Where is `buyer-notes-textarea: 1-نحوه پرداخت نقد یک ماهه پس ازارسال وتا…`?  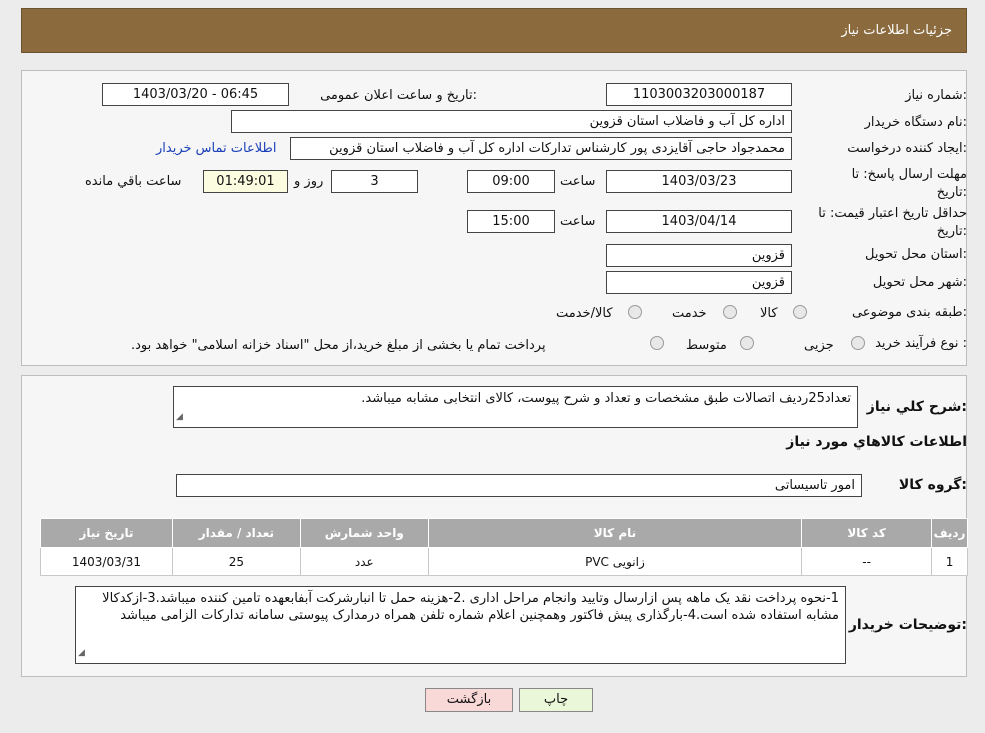 buyer-notes-textarea: 1-نحوه پرداخت نقد یک ماهه پس ازارسال وتا… is located at coordinates (460, 625).